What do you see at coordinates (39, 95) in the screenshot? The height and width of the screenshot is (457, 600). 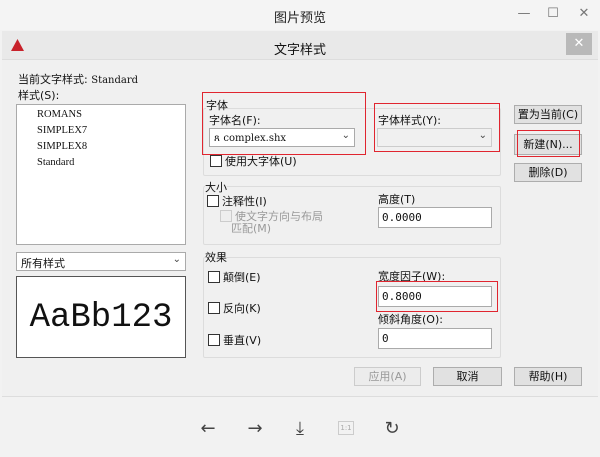 I see `styles-label: 样式(S):` at bounding box center [39, 95].